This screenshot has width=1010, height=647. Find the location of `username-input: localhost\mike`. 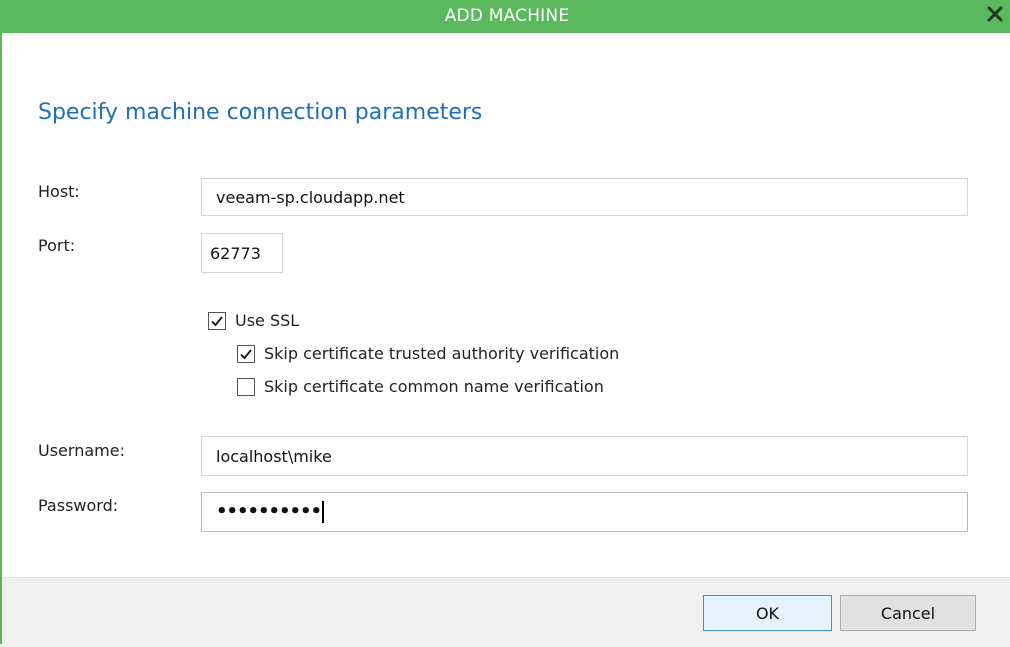

username-input: localhost\mike is located at coordinates (584, 456).